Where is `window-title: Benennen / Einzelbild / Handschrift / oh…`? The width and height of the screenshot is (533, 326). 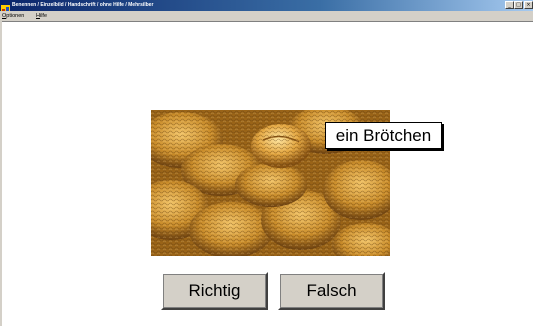
window-title: Benennen / Einzelbild / Handschrift / oh… is located at coordinates (83, 5).